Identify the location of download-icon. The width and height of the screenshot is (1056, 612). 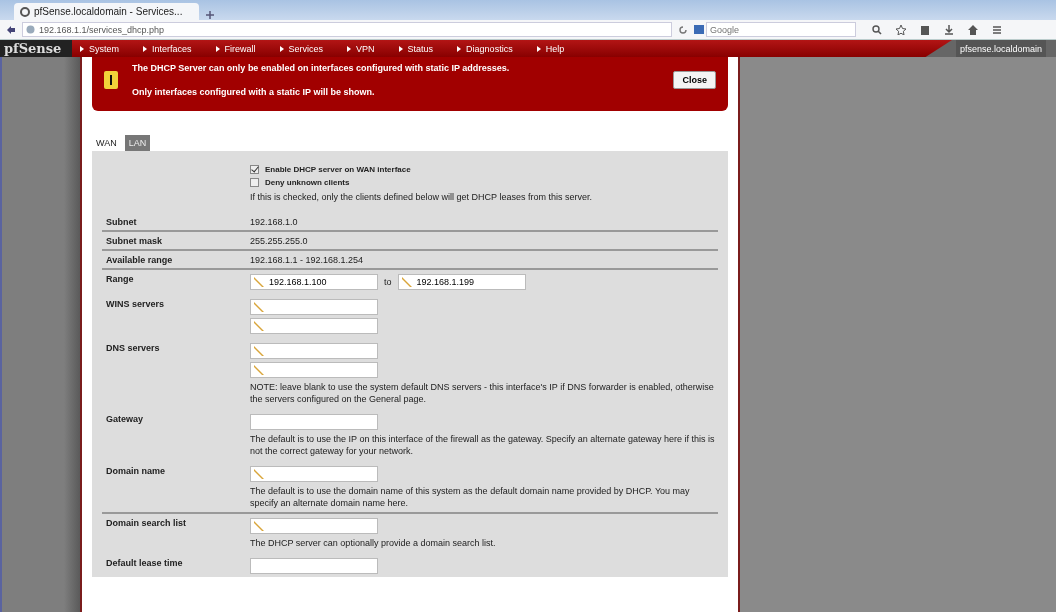
(949, 29).